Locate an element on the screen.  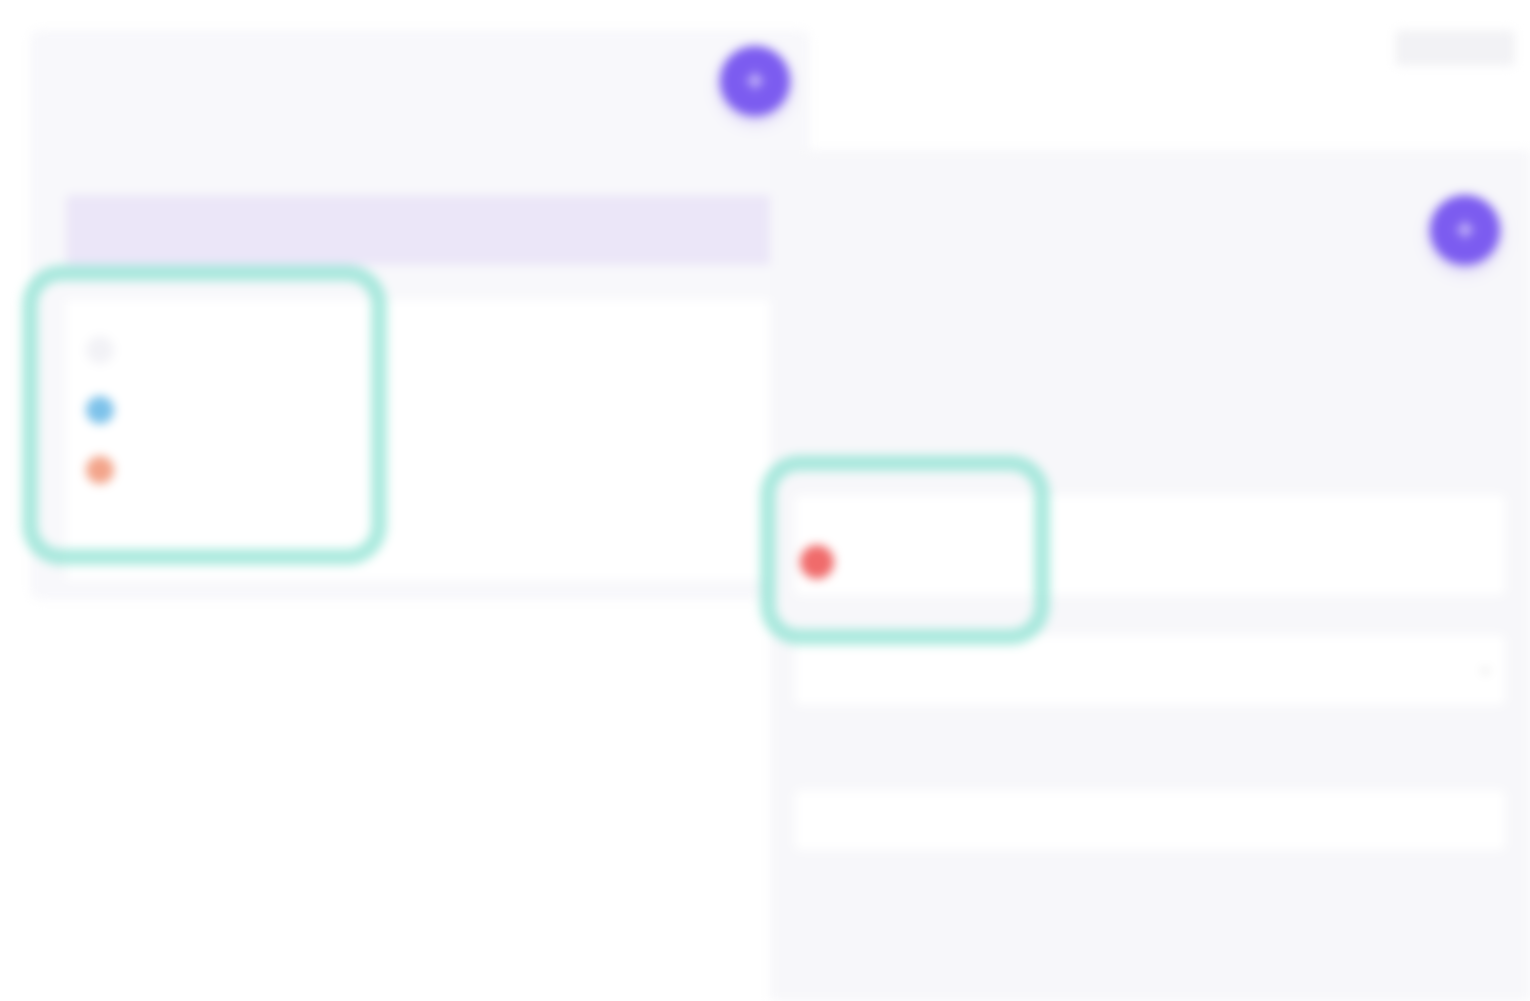
collapsible-row: ⌄ is located at coordinates (1150, 670).